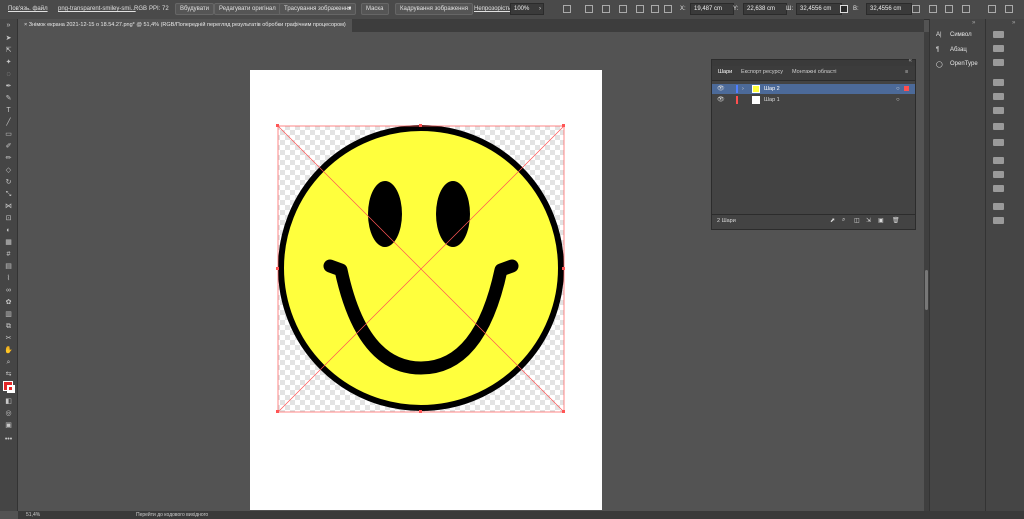  Describe the element at coordinates (375, 9) in the screenshot. I see `mask-button: Маска` at that location.